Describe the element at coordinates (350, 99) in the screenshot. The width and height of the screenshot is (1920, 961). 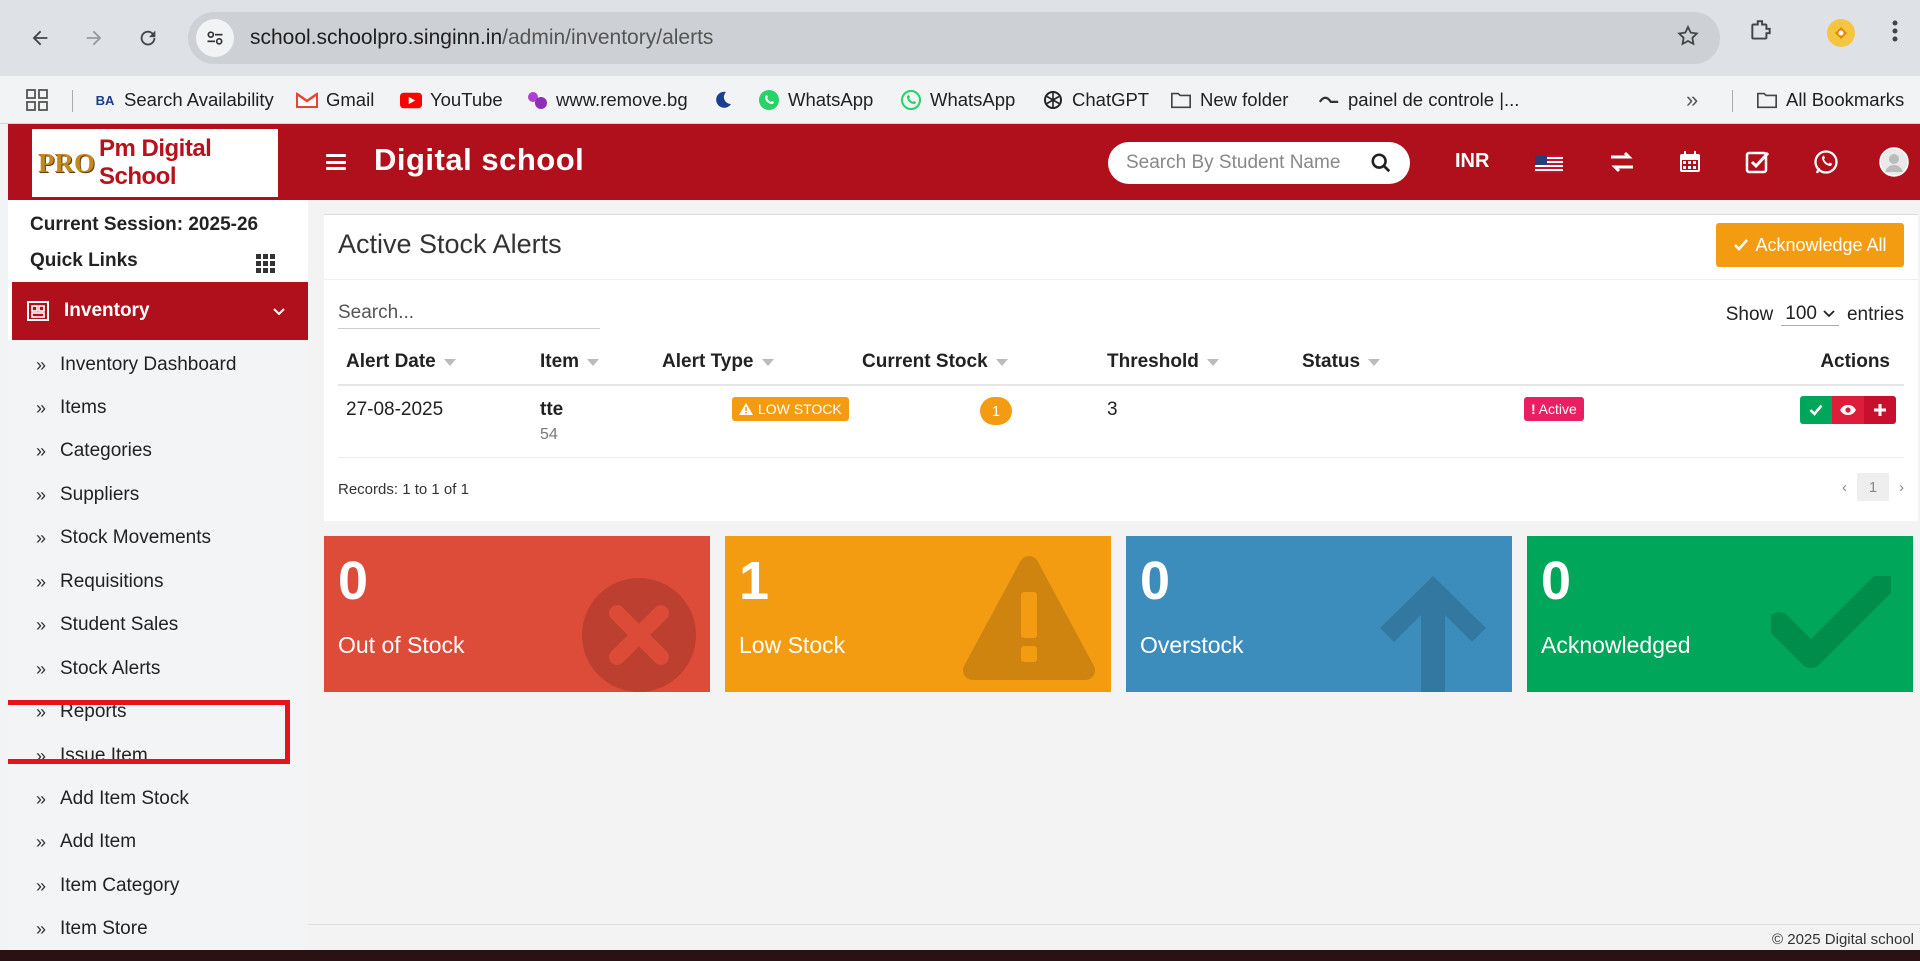
I see `bookmark-label: Gmail` at that location.